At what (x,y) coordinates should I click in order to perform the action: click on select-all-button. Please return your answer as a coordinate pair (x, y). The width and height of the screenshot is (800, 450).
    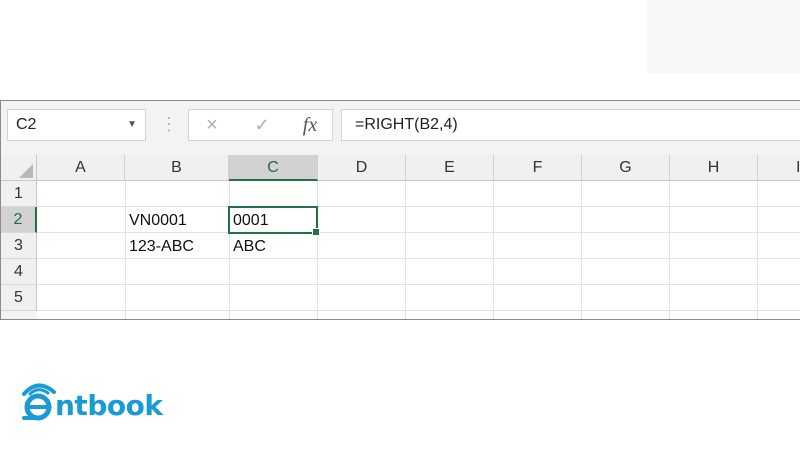
    Looking at the image, I should click on (19, 168).